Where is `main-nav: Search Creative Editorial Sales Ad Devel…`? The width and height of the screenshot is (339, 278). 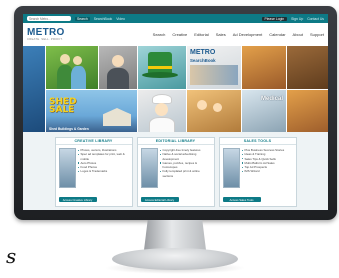
main-nav: Search Creative Editorial Sales Ad Devel… is located at coordinates (238, 34).